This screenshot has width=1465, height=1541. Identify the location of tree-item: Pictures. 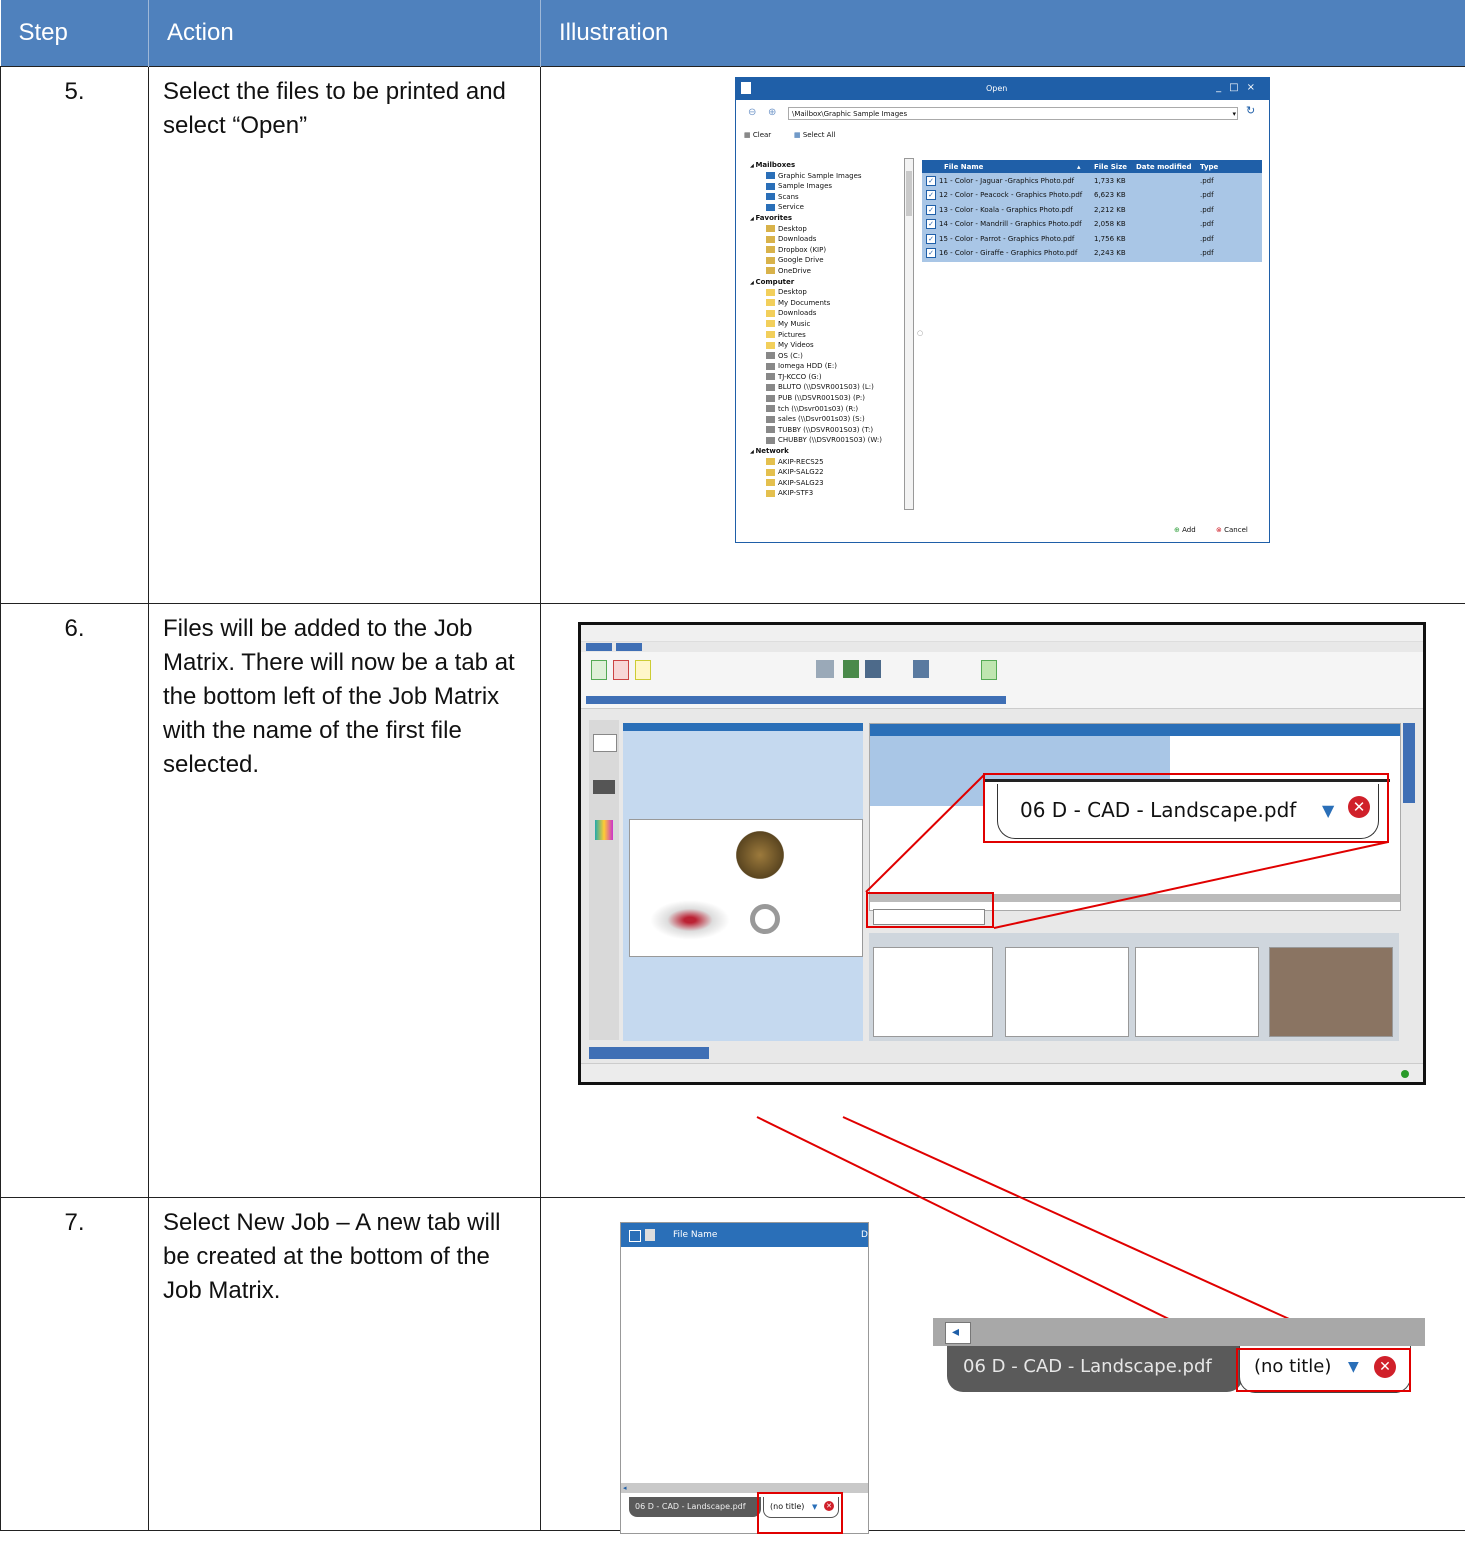
(830, 335).